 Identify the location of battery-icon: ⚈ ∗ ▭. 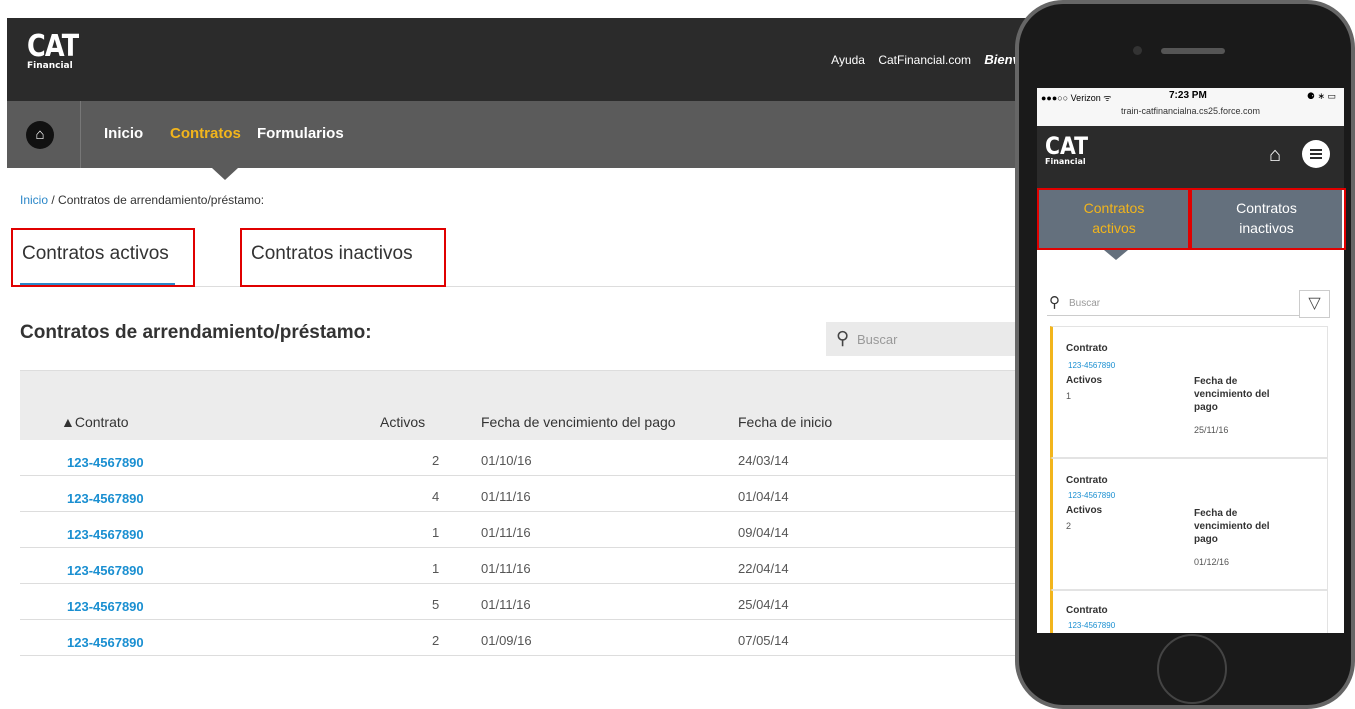
(1321, 96).